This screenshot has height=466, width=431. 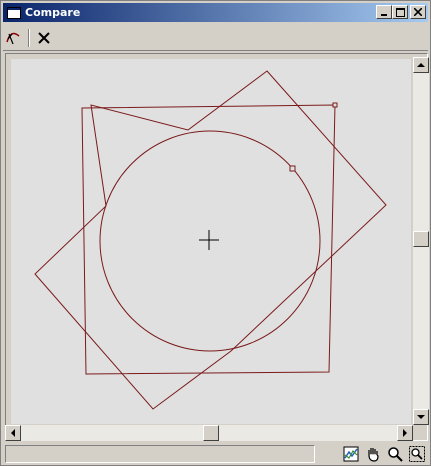 I want to click on pan-hand-icon, so click(x=373, y=455).